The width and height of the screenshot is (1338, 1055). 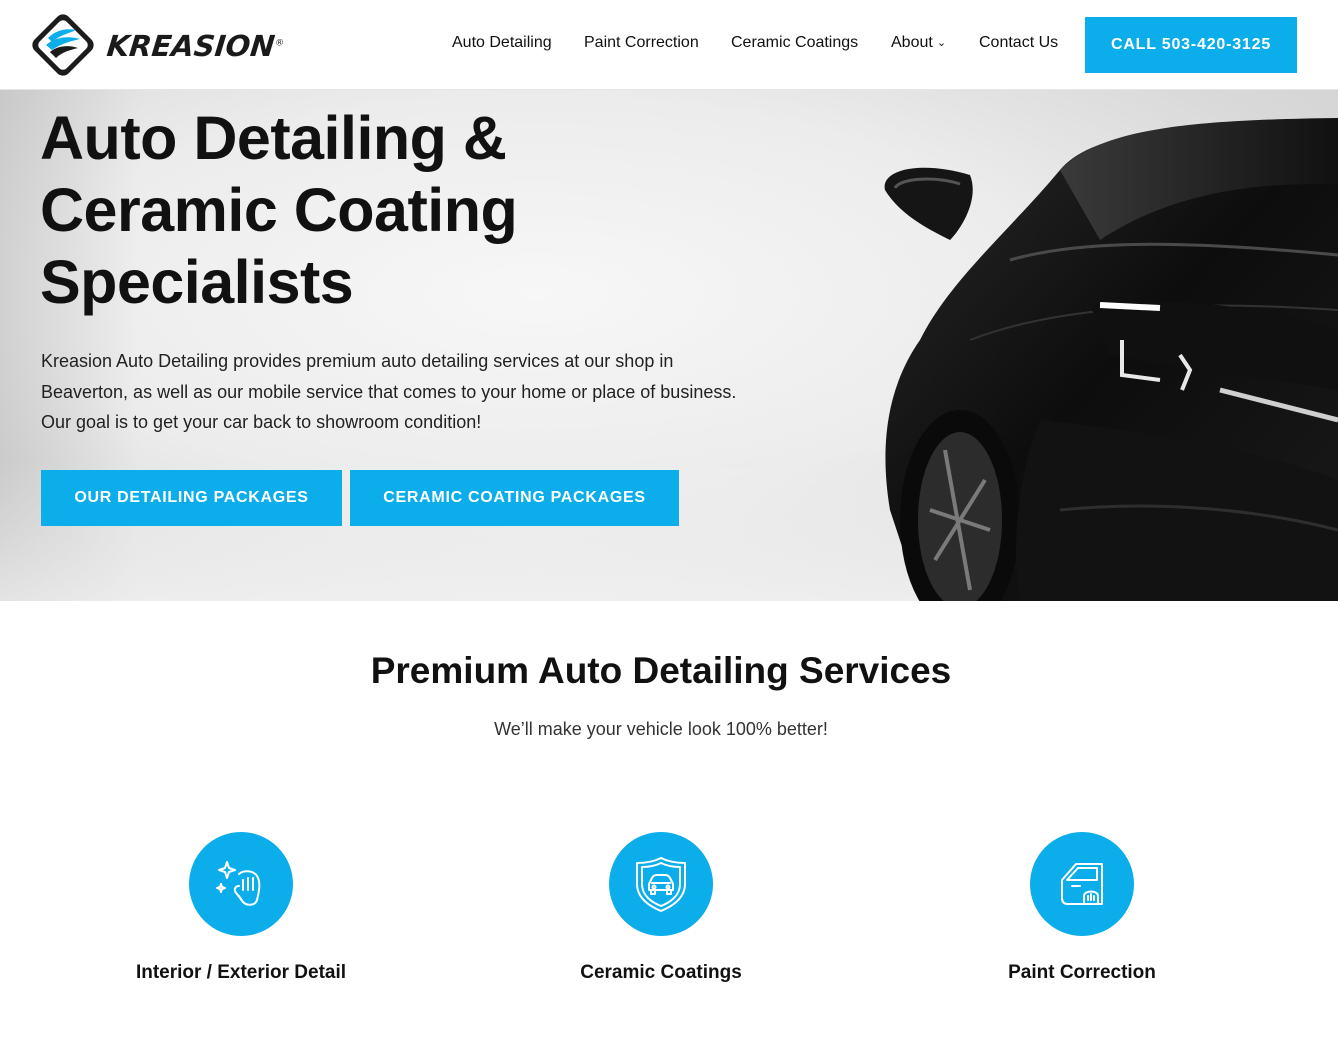 I want to click on nav-contact-us: Contact Us, so click(x=1018, y=43).